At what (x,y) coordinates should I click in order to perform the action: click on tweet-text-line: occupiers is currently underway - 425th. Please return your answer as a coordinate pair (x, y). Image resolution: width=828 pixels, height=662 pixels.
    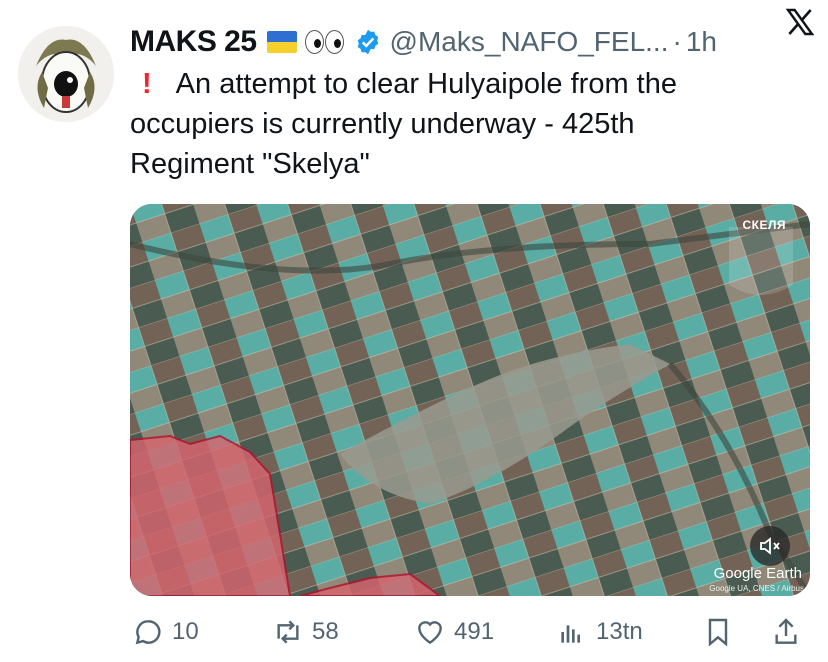
    Looking at the image, I should click on (382, 124).